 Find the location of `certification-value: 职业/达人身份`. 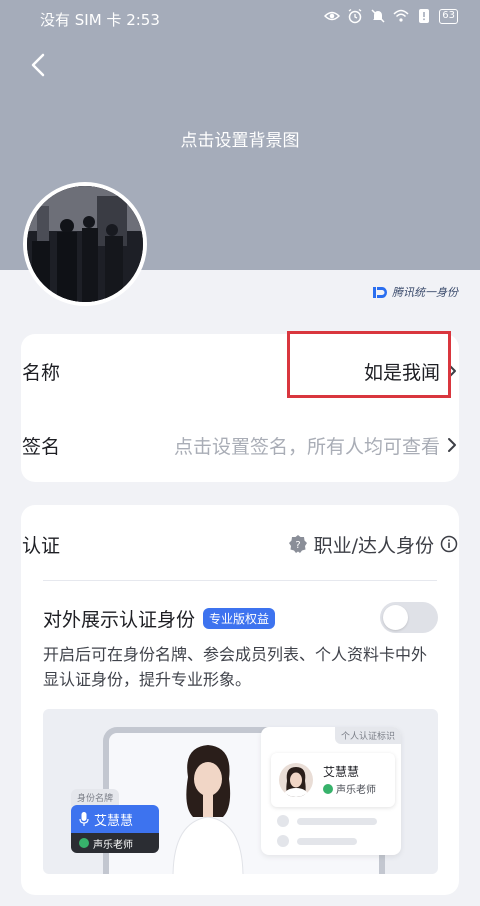

certification-value: 职业/达人身份 is located at coordinates (373, 545).